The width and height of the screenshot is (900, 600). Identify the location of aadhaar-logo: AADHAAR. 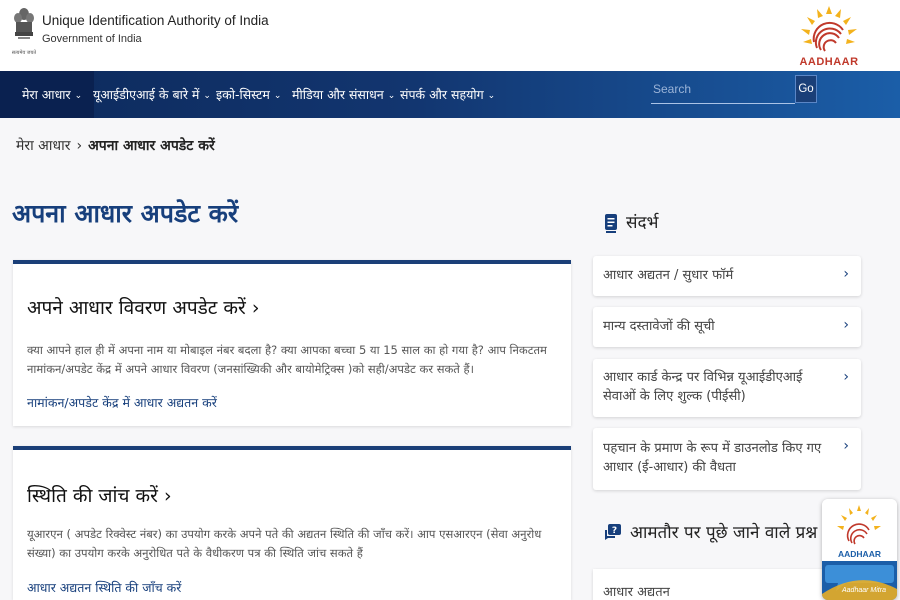
(829, 36).